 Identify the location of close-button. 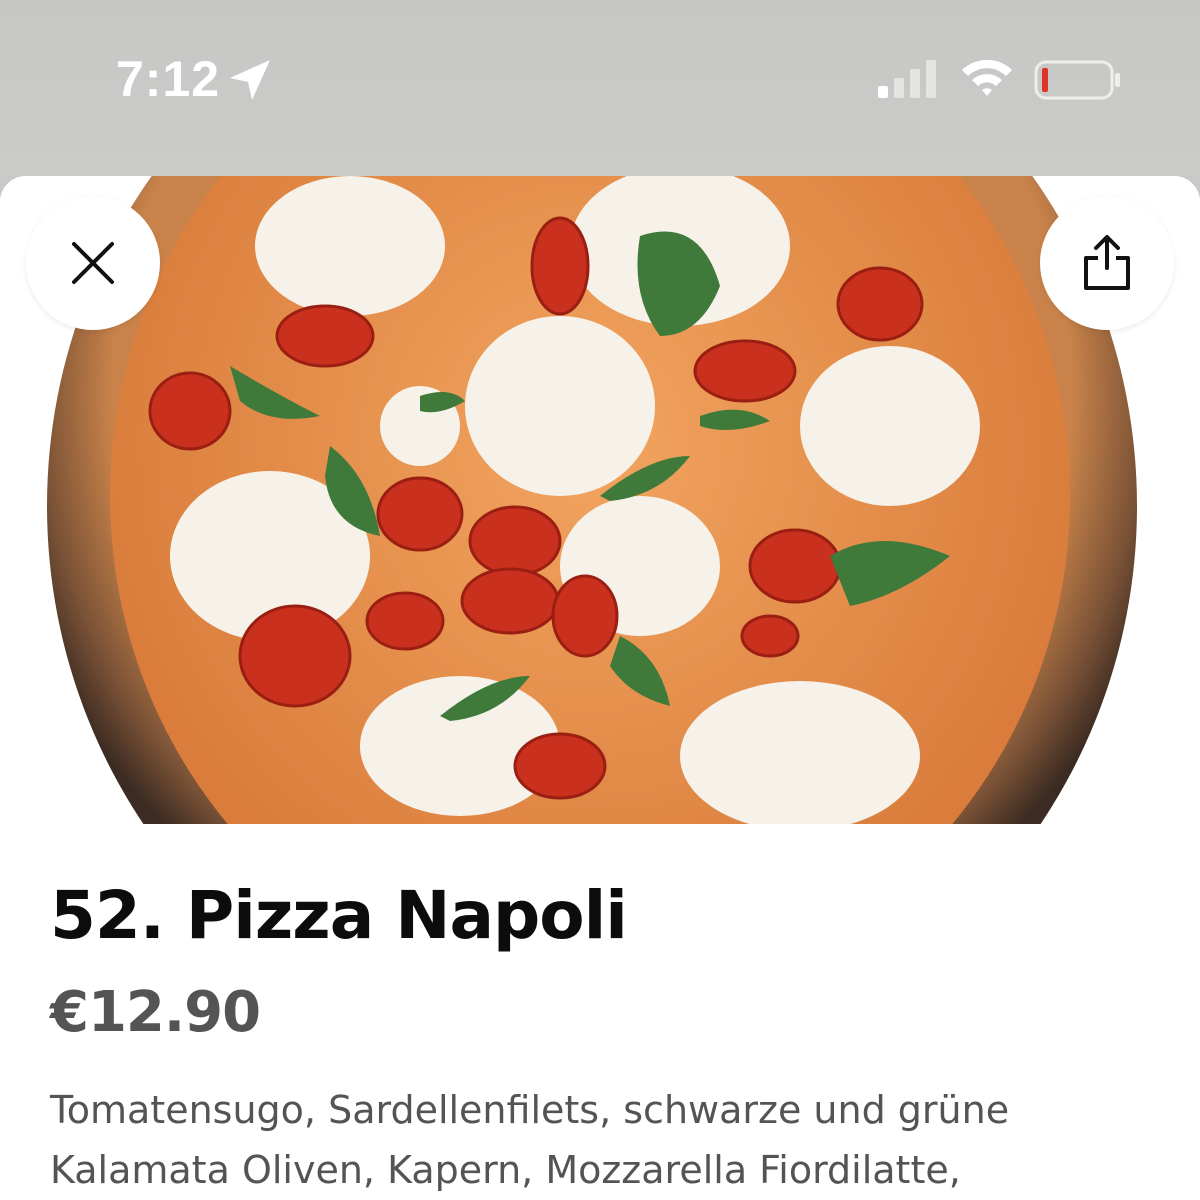
(93, 263).